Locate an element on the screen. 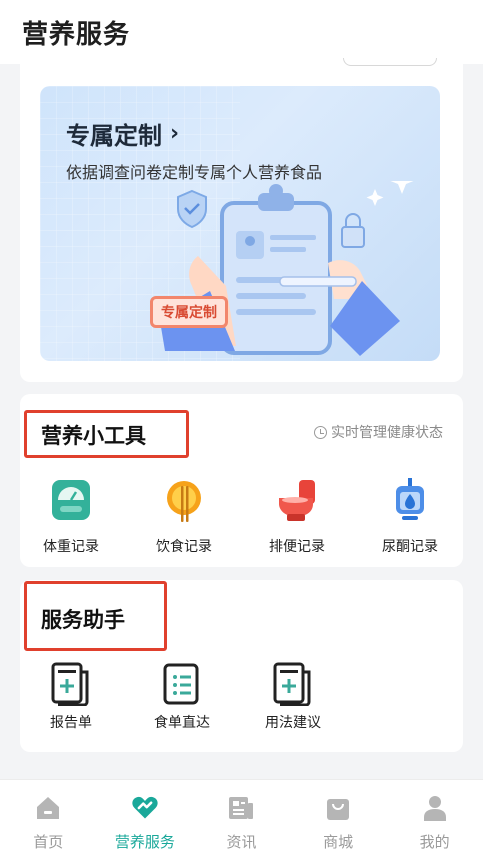 The image size is (483, 859). service-label: 食单直达 is located at coordinates (182, 723).